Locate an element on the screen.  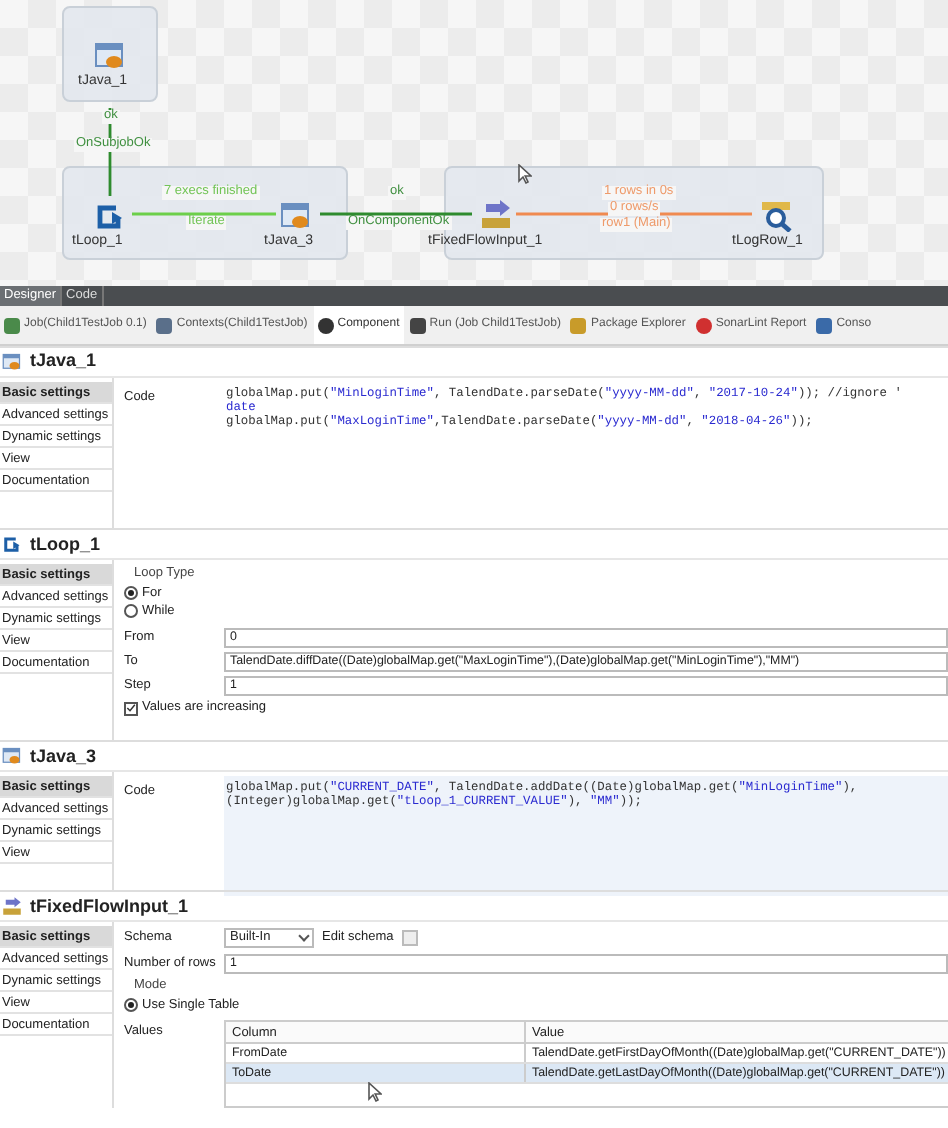
magnifier-table-icon is located at coordinates (776, 216).